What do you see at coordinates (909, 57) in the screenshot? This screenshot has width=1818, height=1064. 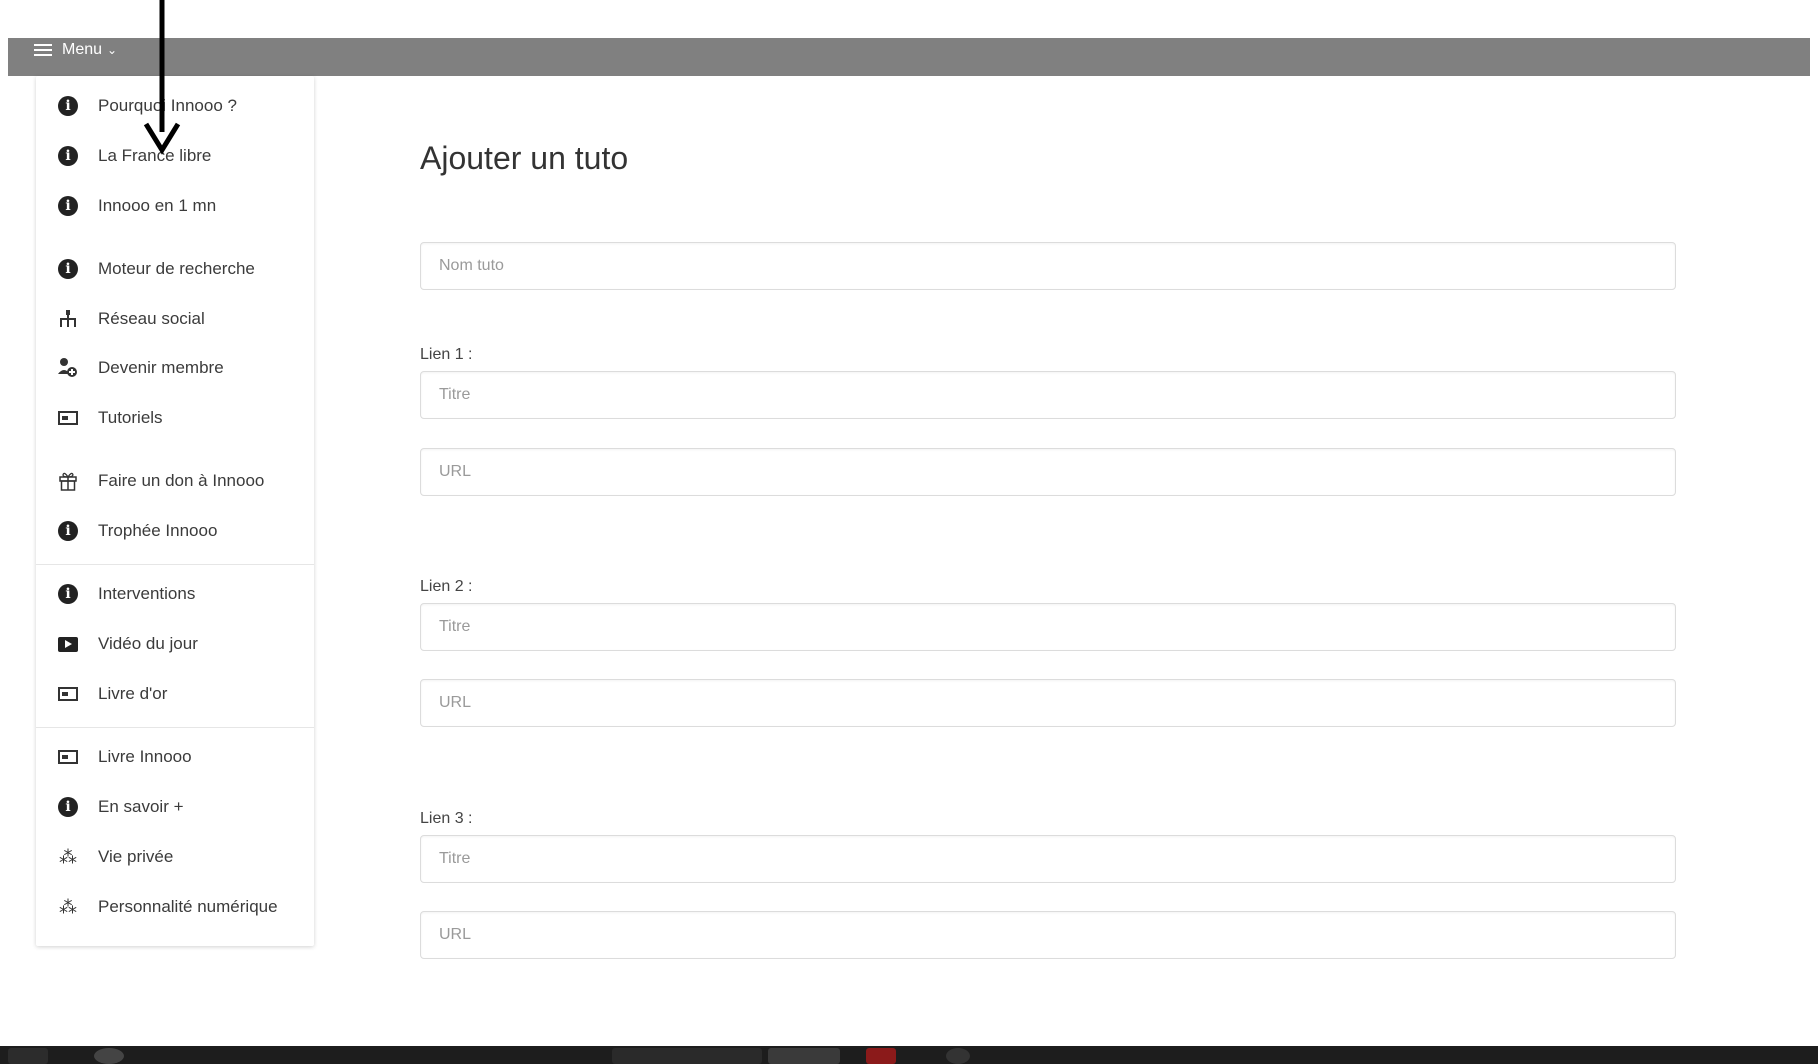 I see `top-bar: Menu ⌄` at bounding box center [909, 57].